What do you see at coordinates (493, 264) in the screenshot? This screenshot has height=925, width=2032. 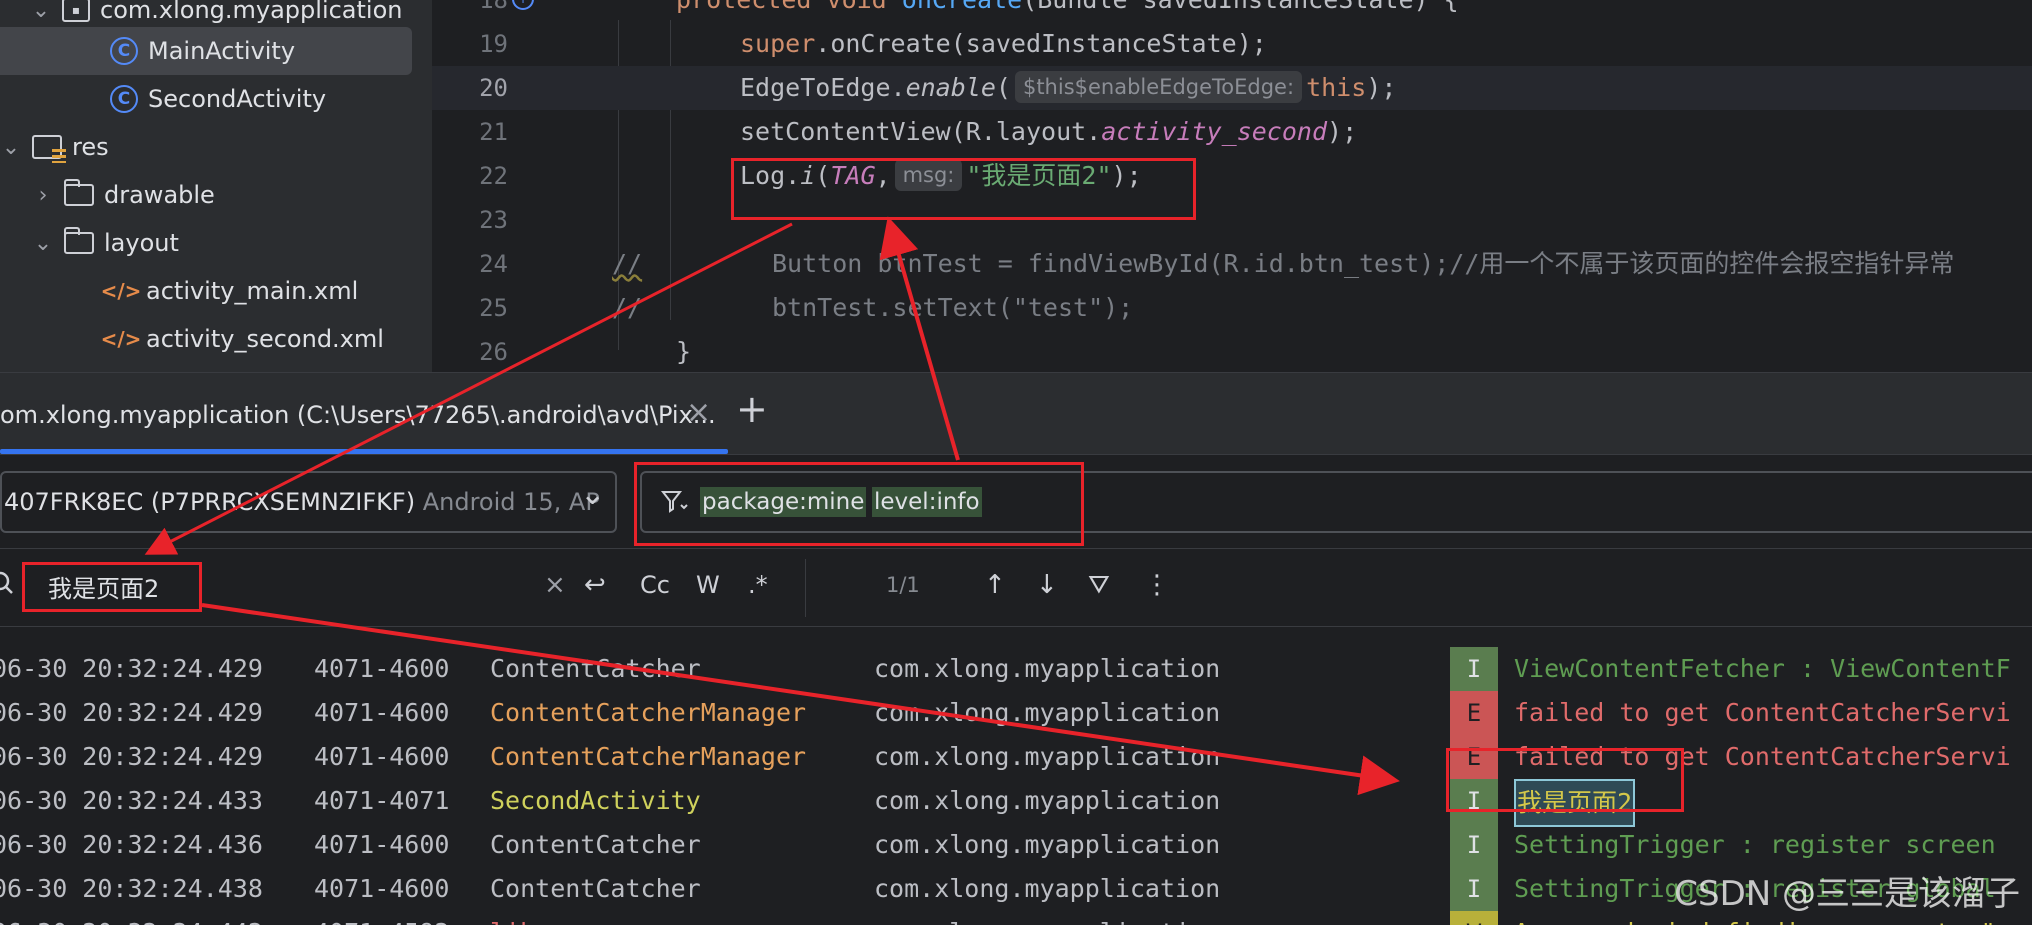 I see `line-number: 24` at bounding box center [493, 264].